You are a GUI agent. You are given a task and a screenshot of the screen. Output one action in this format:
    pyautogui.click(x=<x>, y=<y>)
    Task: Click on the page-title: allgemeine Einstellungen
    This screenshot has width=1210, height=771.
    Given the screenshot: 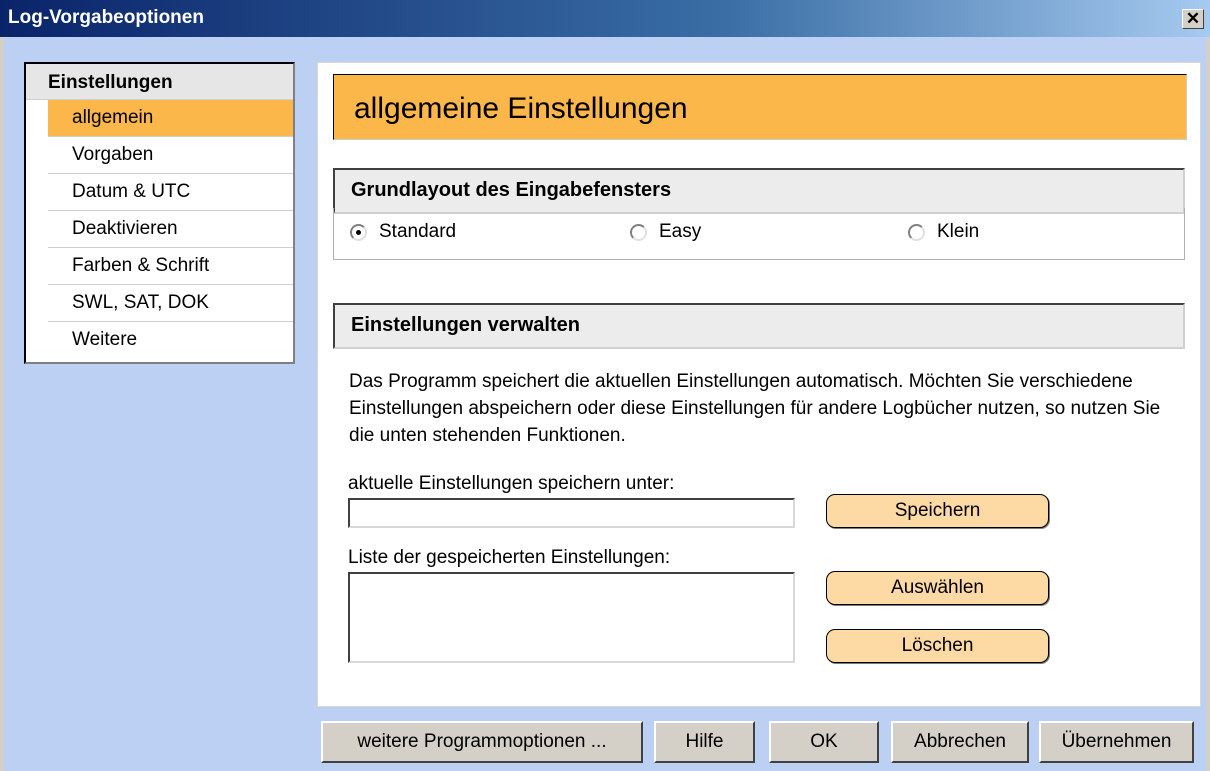 What is the action you would take?
    pyautogui.click(x=521, y=108)
    